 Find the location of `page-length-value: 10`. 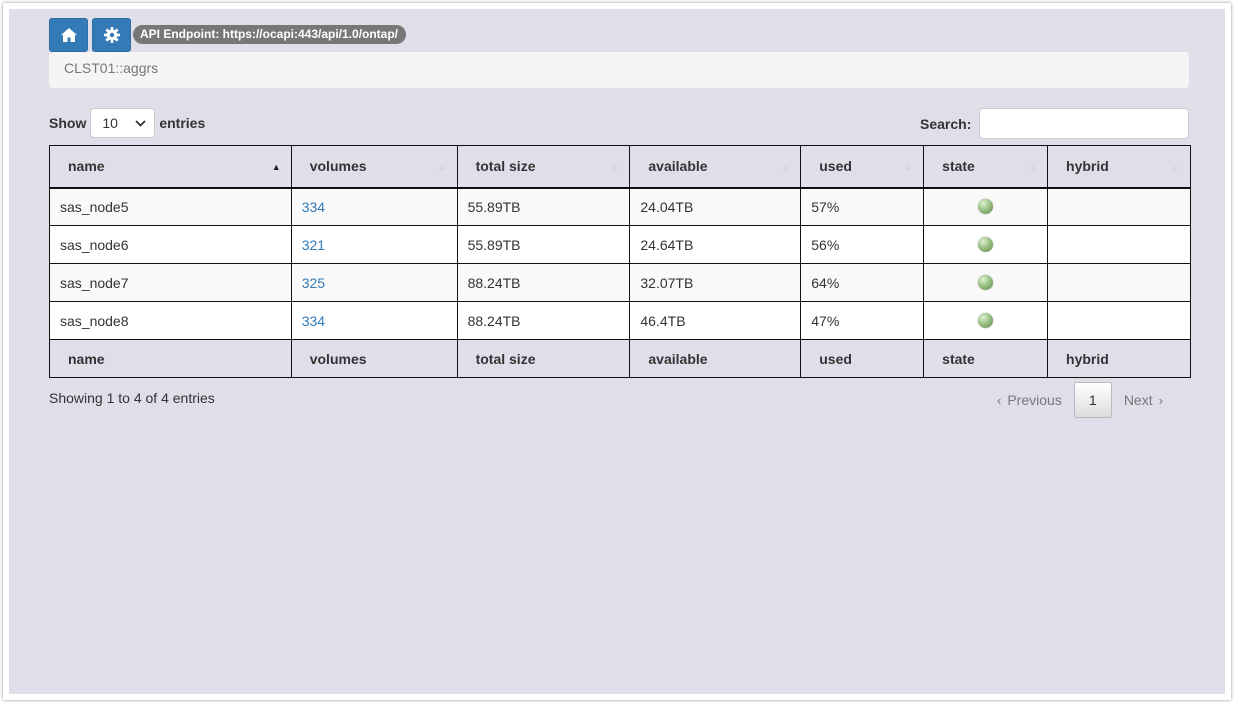

page-length-value: 10 is located at coordinates (110, 123).